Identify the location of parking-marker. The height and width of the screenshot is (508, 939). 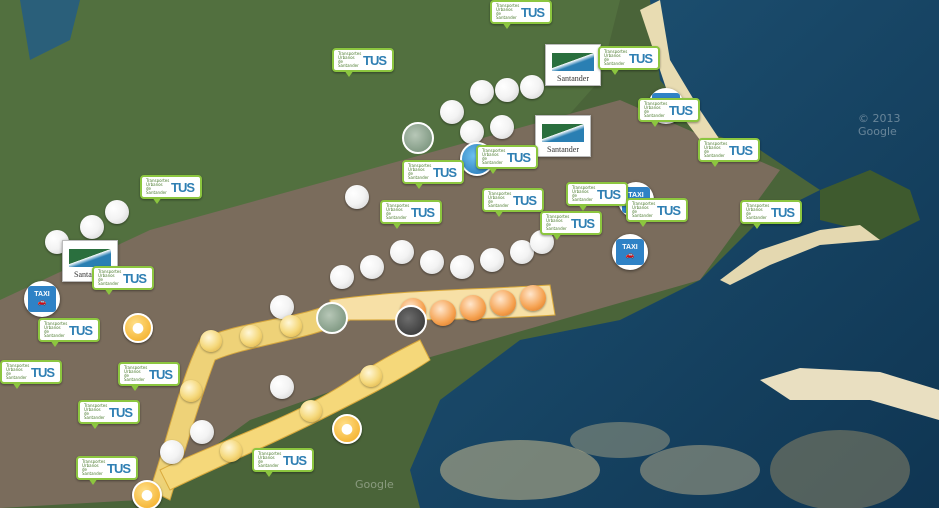
(411, 321).